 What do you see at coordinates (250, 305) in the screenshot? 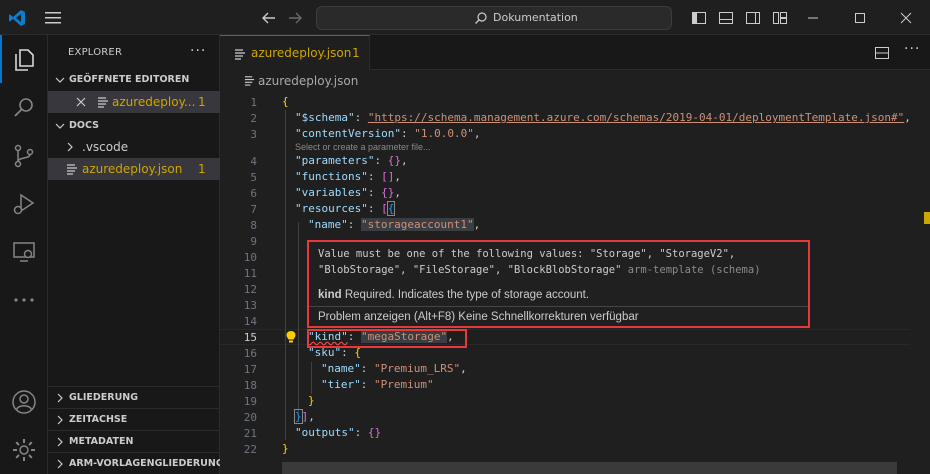
I see `line-number: 13` at bounding box center [250, 305].